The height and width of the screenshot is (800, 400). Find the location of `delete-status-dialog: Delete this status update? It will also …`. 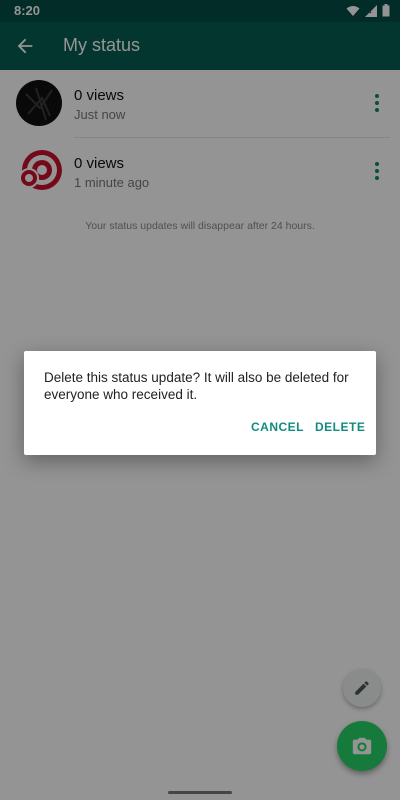

delete-status-dialog: Delete this status update? It will also … is located at coordinates (200, 403).